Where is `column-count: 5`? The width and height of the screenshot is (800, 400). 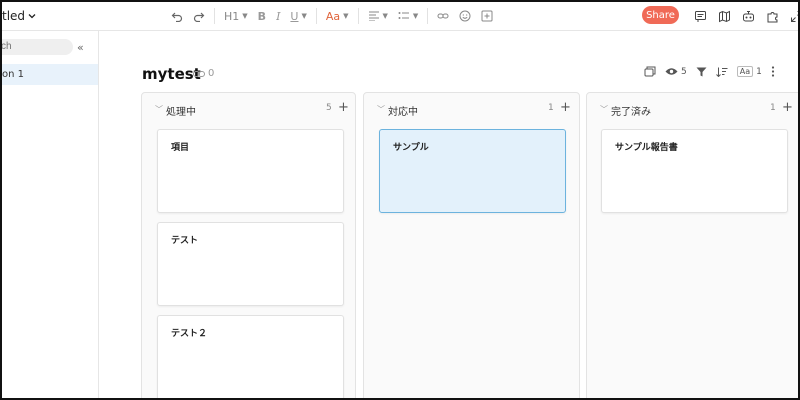
column-count: 5 is located at coordinates (329, 108).